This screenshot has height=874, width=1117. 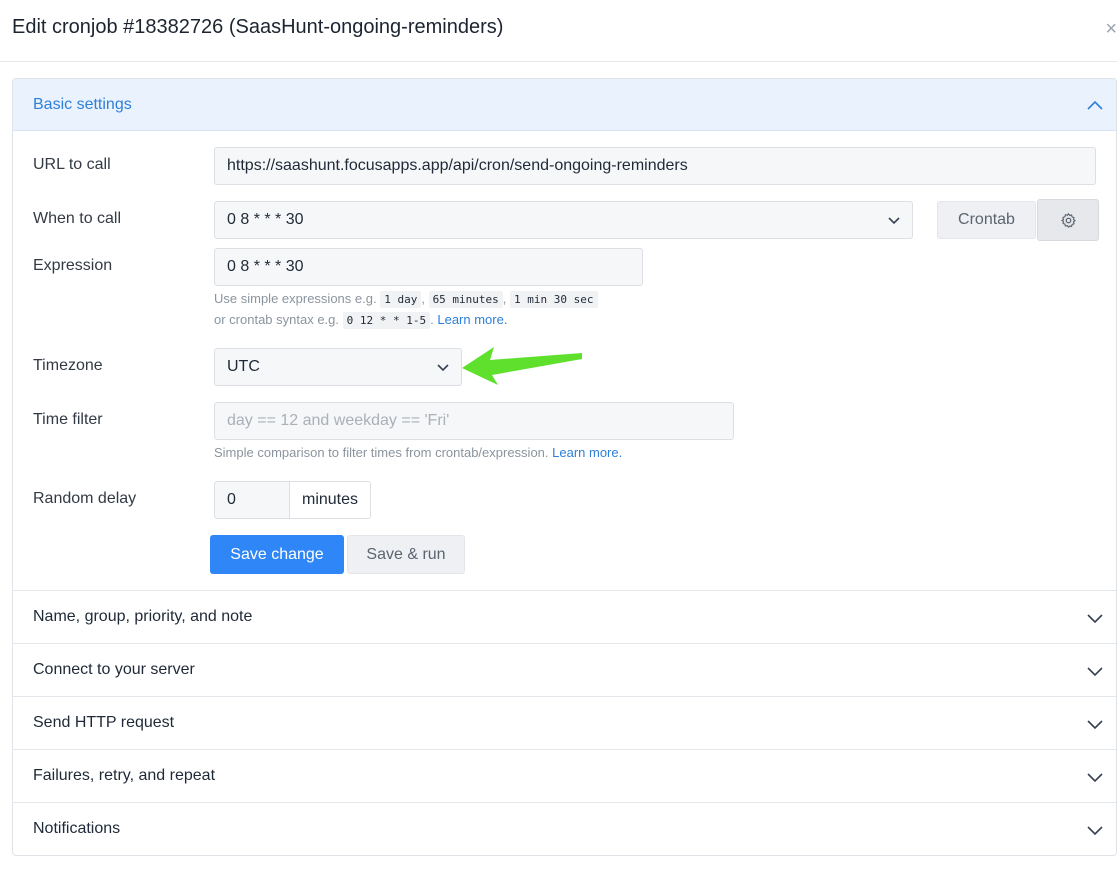 I want to click on timezone-select-value: UTC, so click(x=243, y=366).